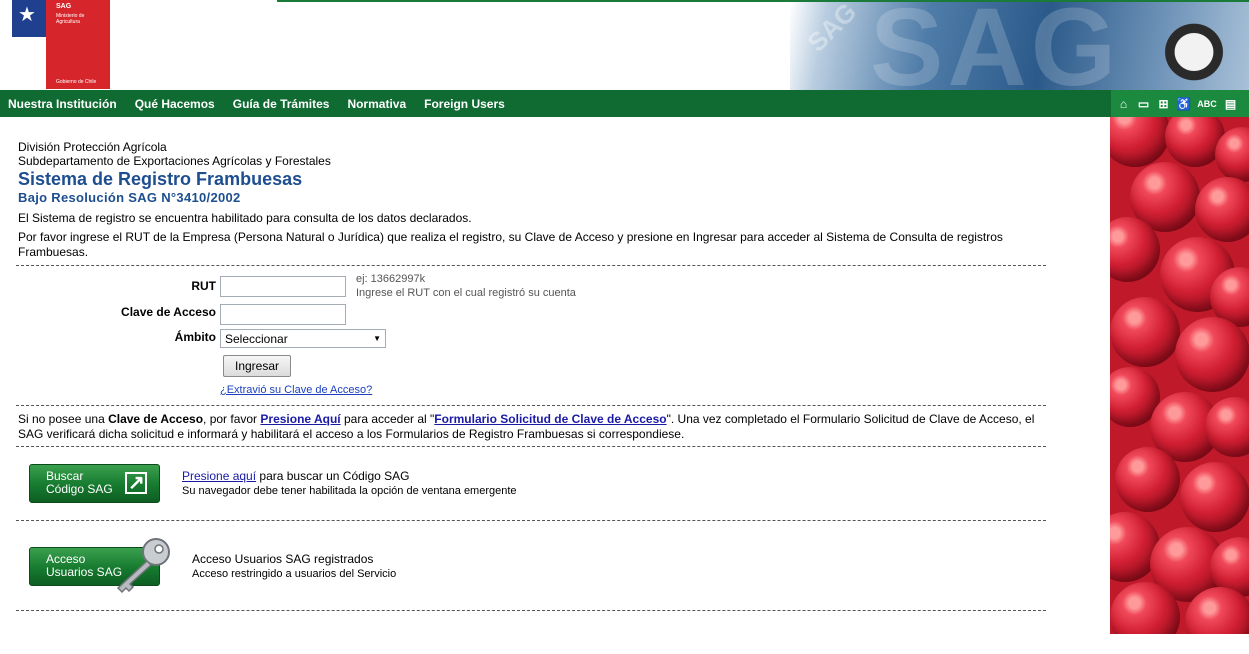  I want to click on request-bold-term: Clave de Acceso, so click(156, 419).